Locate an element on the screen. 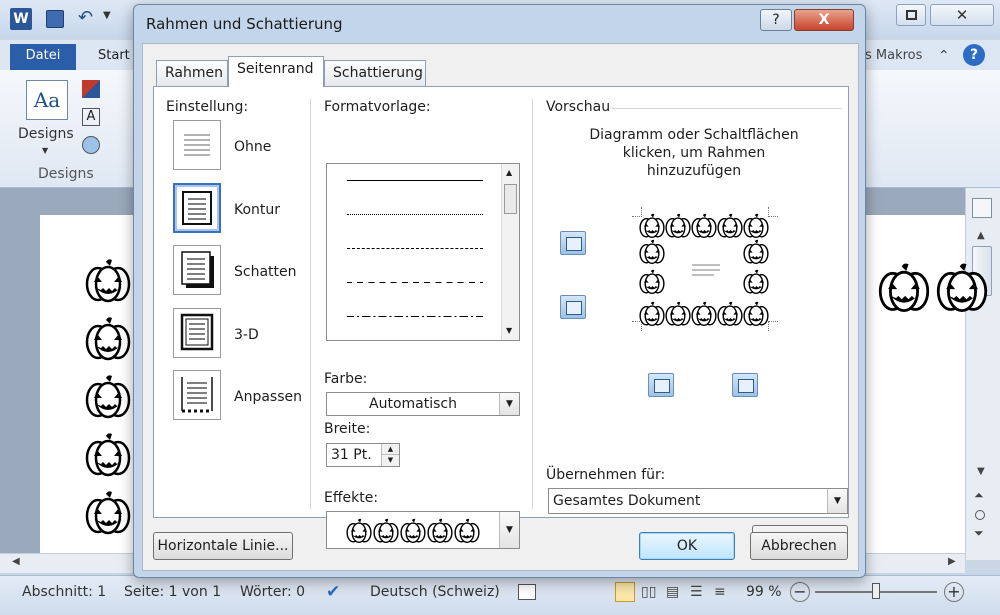 This screenshot has width=1000, height=615. status-section: Abschnitt: 1 is located at coordinates (64, 592).